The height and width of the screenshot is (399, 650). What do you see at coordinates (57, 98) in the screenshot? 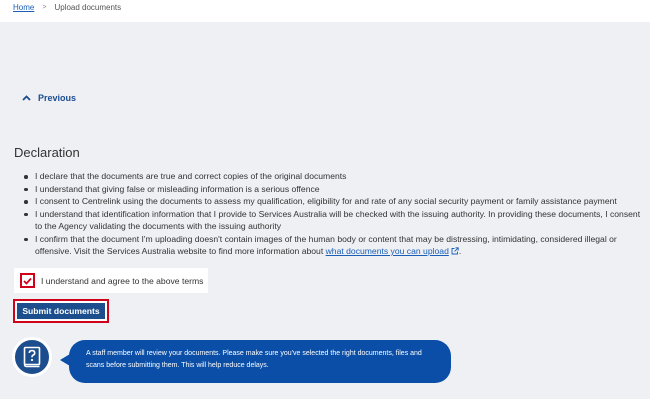
I see `previous-label: Previous` at bounding box center [57, 98].